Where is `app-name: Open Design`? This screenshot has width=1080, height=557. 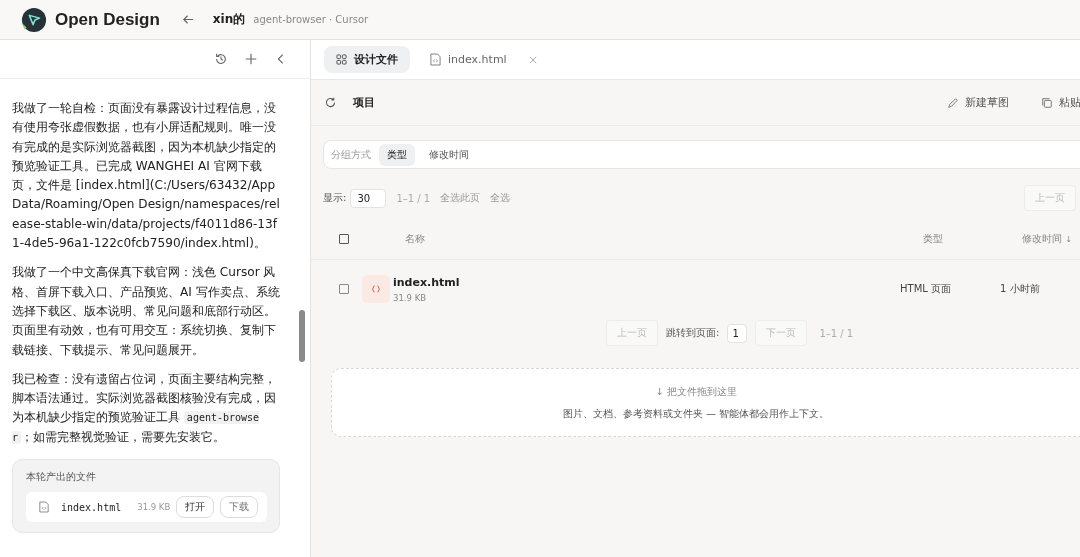 app-name: Open Design is located at coordinates (107, 19).